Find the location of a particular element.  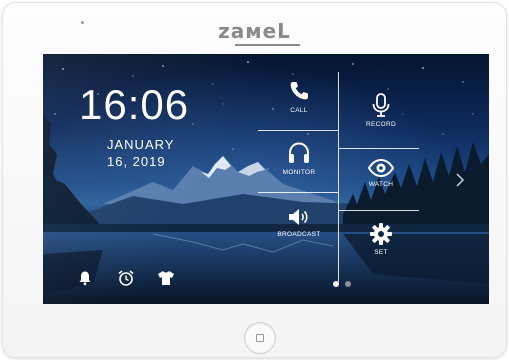

tile-watch-label: WATCH is located at coordinates (381, 184).